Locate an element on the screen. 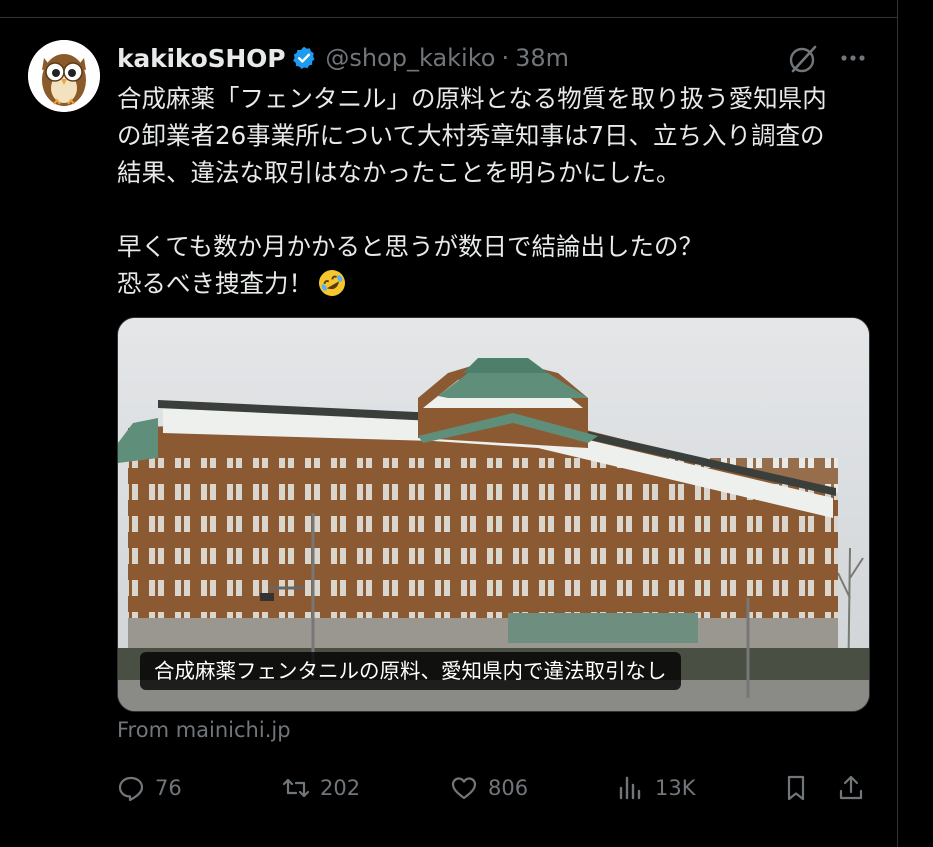  reply-count: 76 is located at coordinates (168, 788).